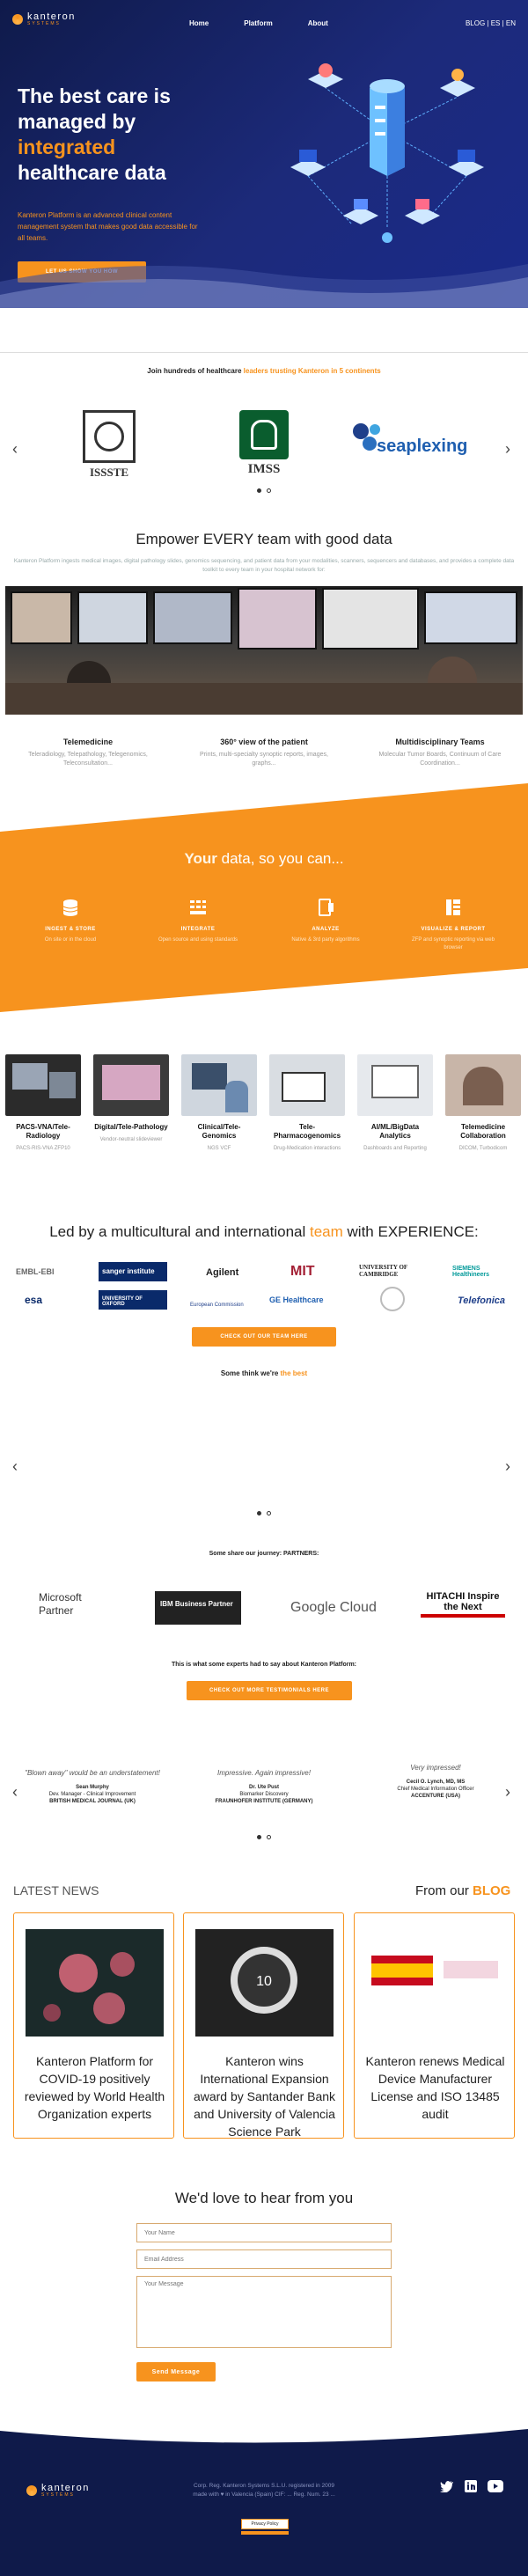  I want to click on author-role: Chief Medical Information Officer, so click(436, 1789).